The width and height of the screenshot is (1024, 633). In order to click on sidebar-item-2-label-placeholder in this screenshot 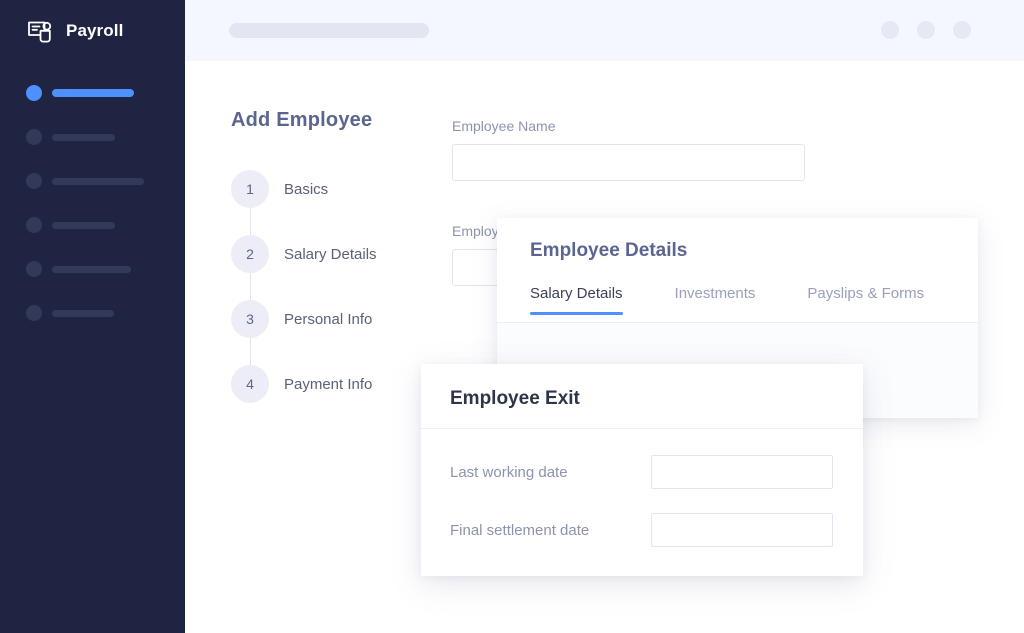, I will do `click(83, 137)`.